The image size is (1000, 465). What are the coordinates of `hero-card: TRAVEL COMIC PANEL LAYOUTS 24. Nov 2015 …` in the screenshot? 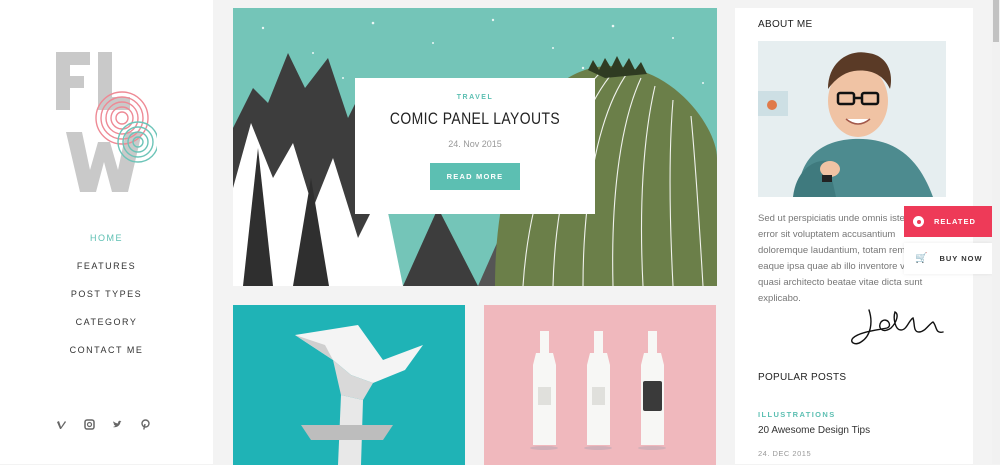 It's located at (475, 146).